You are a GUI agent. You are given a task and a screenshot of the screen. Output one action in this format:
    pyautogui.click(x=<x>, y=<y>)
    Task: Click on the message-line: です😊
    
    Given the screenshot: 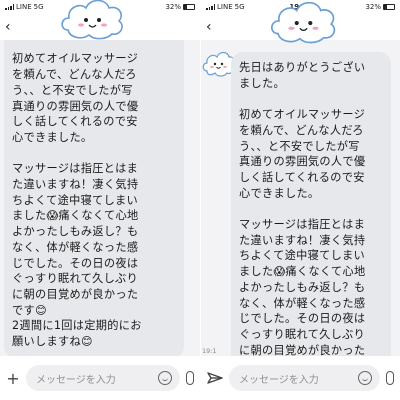 What is the action you would take?
    pyautogui.click(x=29, y=310)
    